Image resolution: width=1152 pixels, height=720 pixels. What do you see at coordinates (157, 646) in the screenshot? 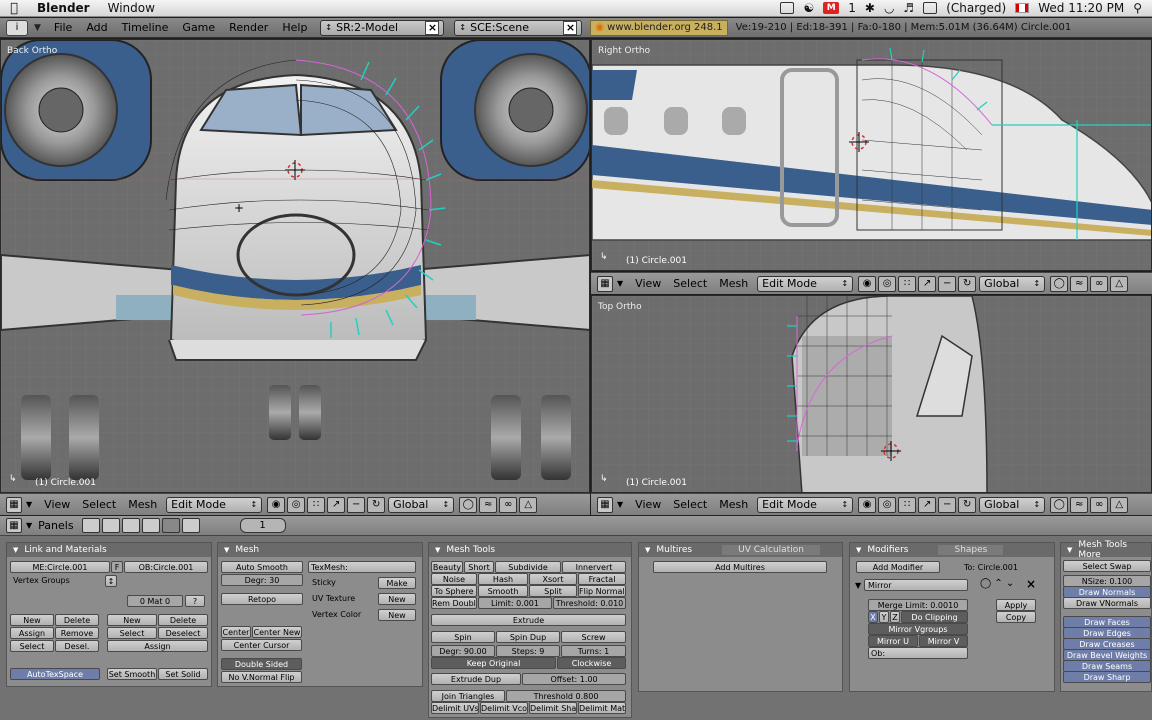
I see `material-assign-button: Assign` at bounding box center [157, 646].